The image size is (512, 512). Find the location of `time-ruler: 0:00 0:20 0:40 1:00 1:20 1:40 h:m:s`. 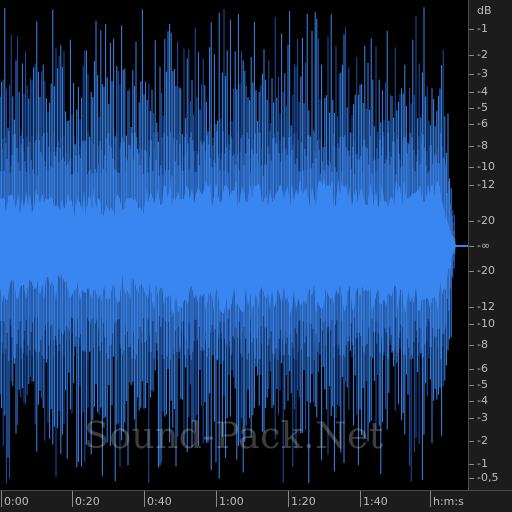

time-ruler: 0:00 0:20 0:40 1:00 1:20 1:40 h:m:s is located at coordinates (256, 501).